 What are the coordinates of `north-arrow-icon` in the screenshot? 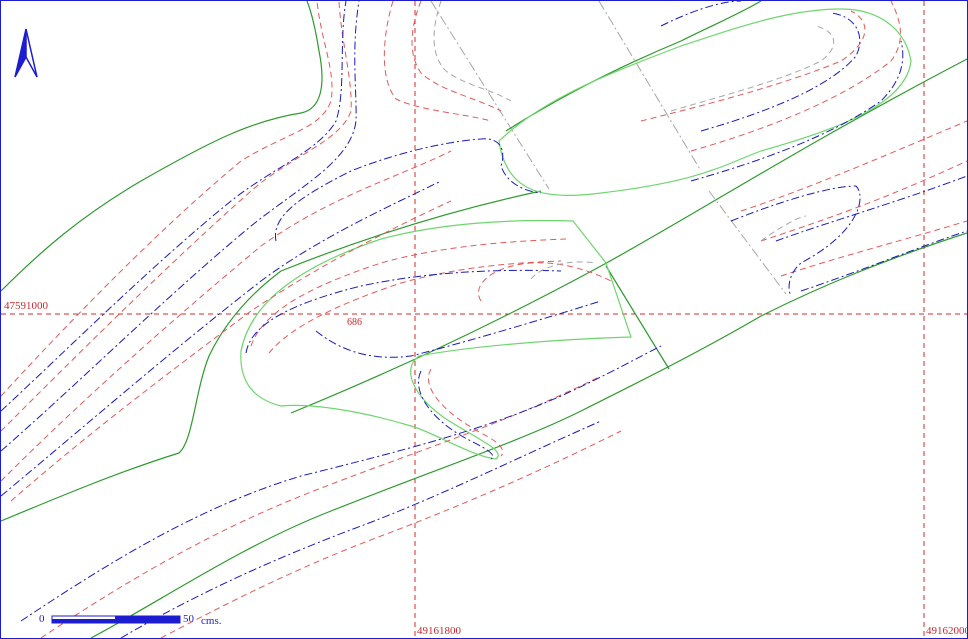 It's located at (26, 53).